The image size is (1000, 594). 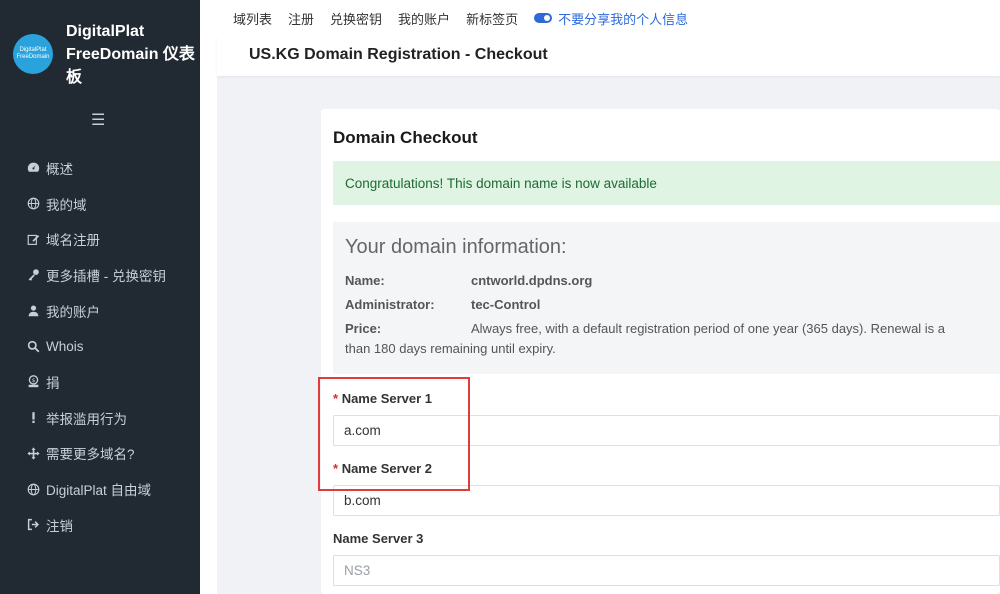 What do you see at coordinates (623, 19) in the screenshot?
I see `privacy-label: 不要分享我的个人信息` at bounding box center [623, 19].